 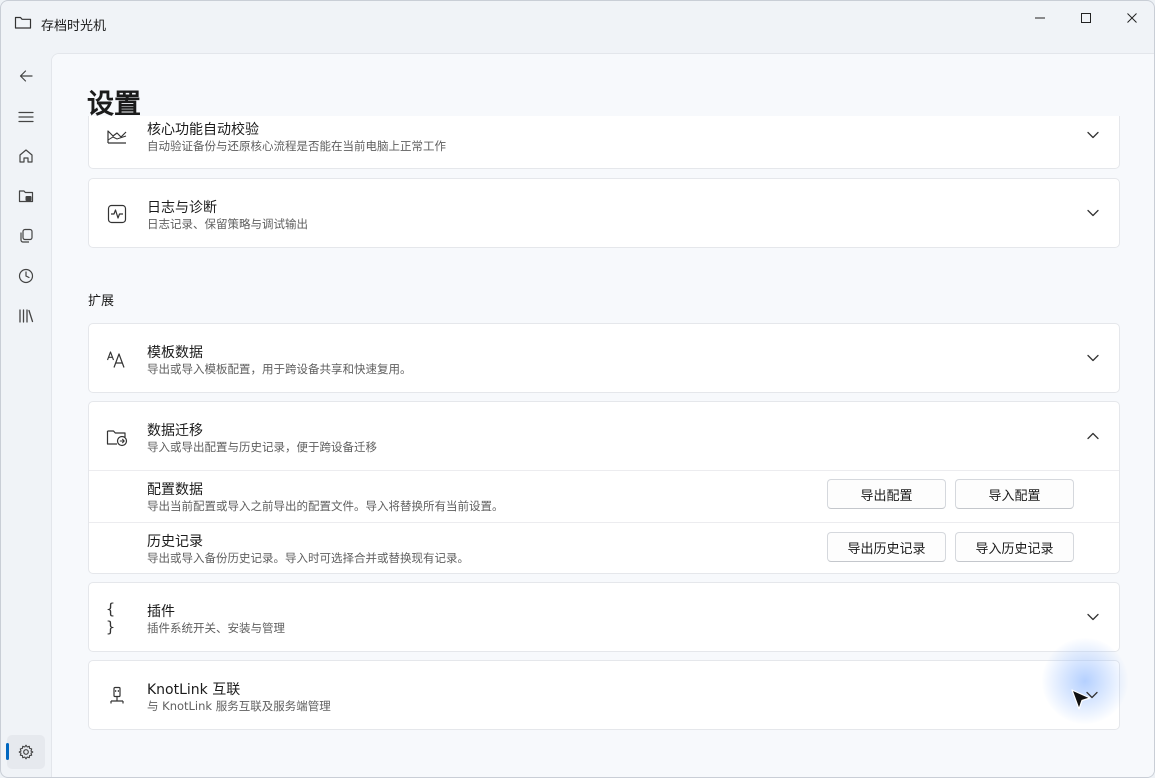 I want to click on back-button, so click(x=26, y=76).